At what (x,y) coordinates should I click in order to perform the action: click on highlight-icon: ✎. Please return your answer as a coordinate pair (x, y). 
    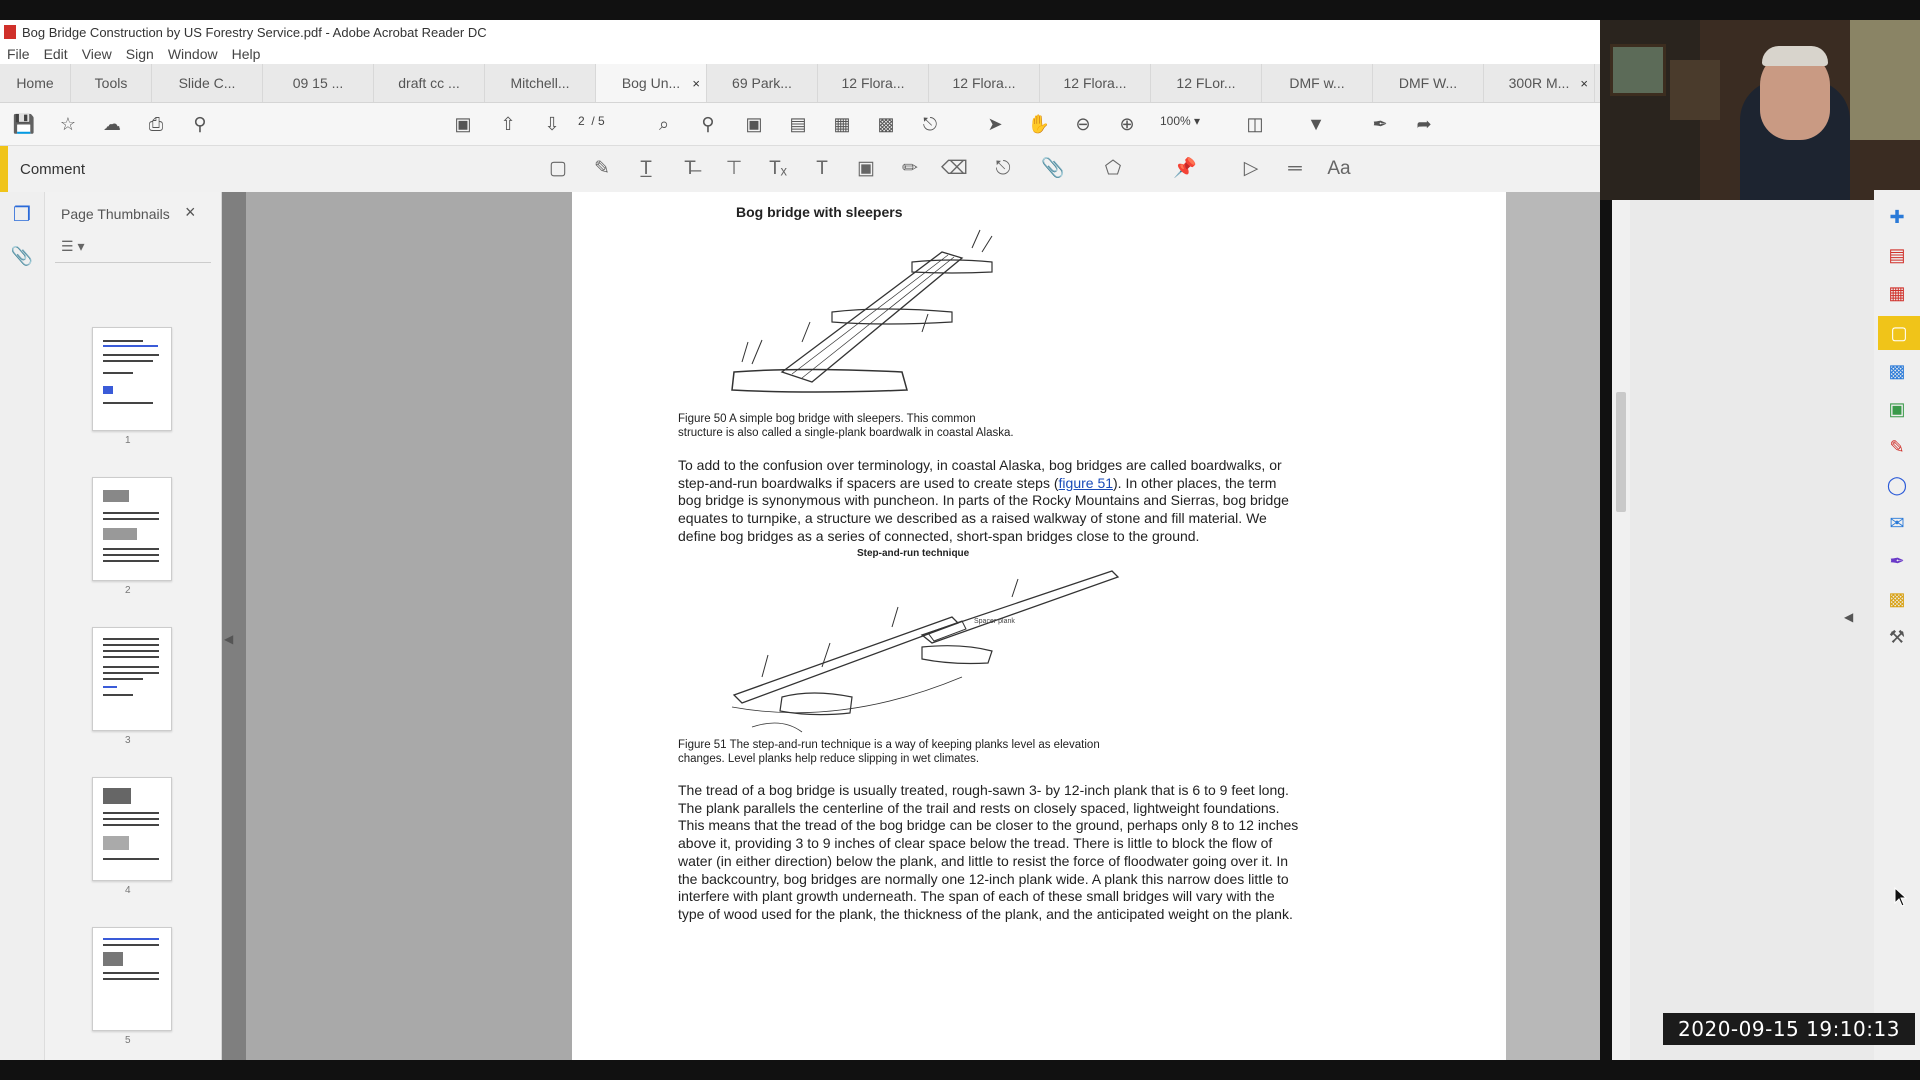
    Looking at the image, I should click on (602, 169).